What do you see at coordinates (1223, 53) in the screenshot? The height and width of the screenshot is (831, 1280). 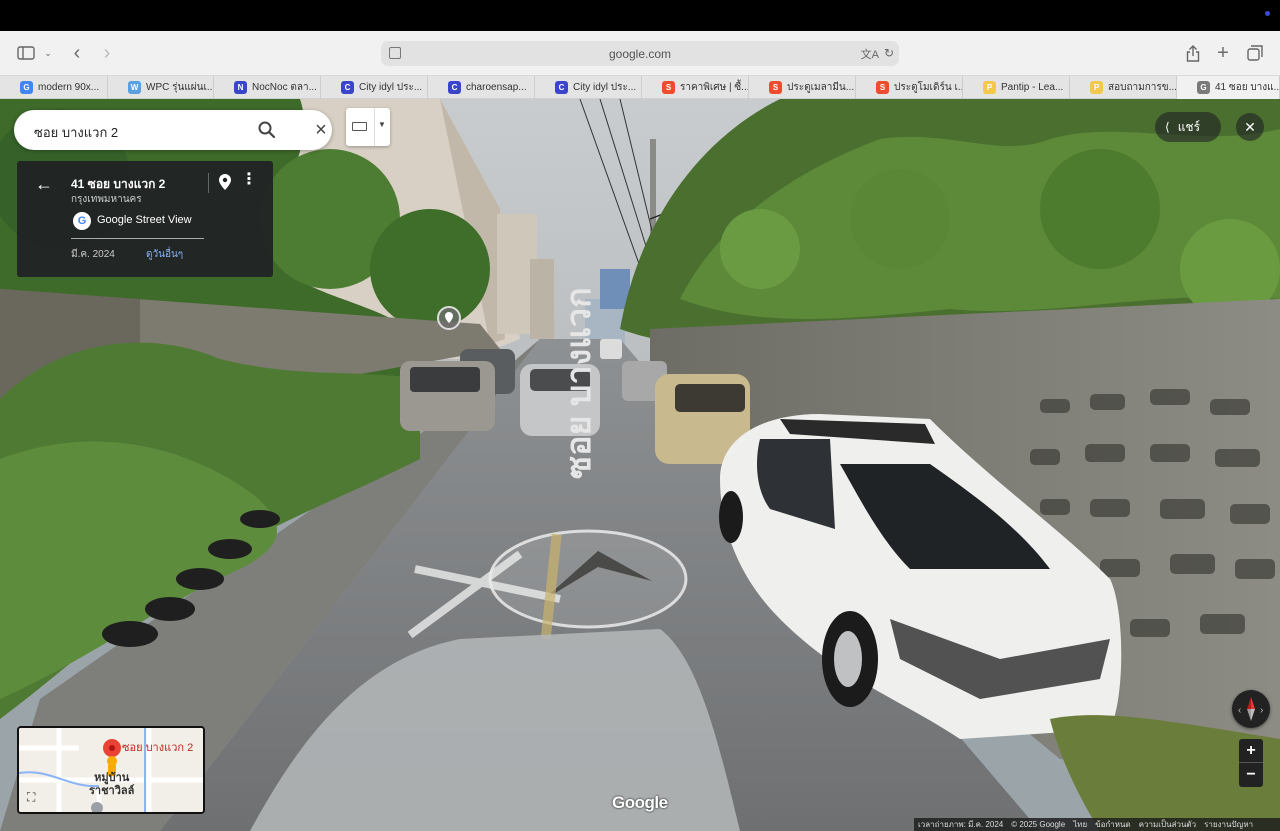 I see `new-tab-icon: +` at bounding box center [1223, 53].